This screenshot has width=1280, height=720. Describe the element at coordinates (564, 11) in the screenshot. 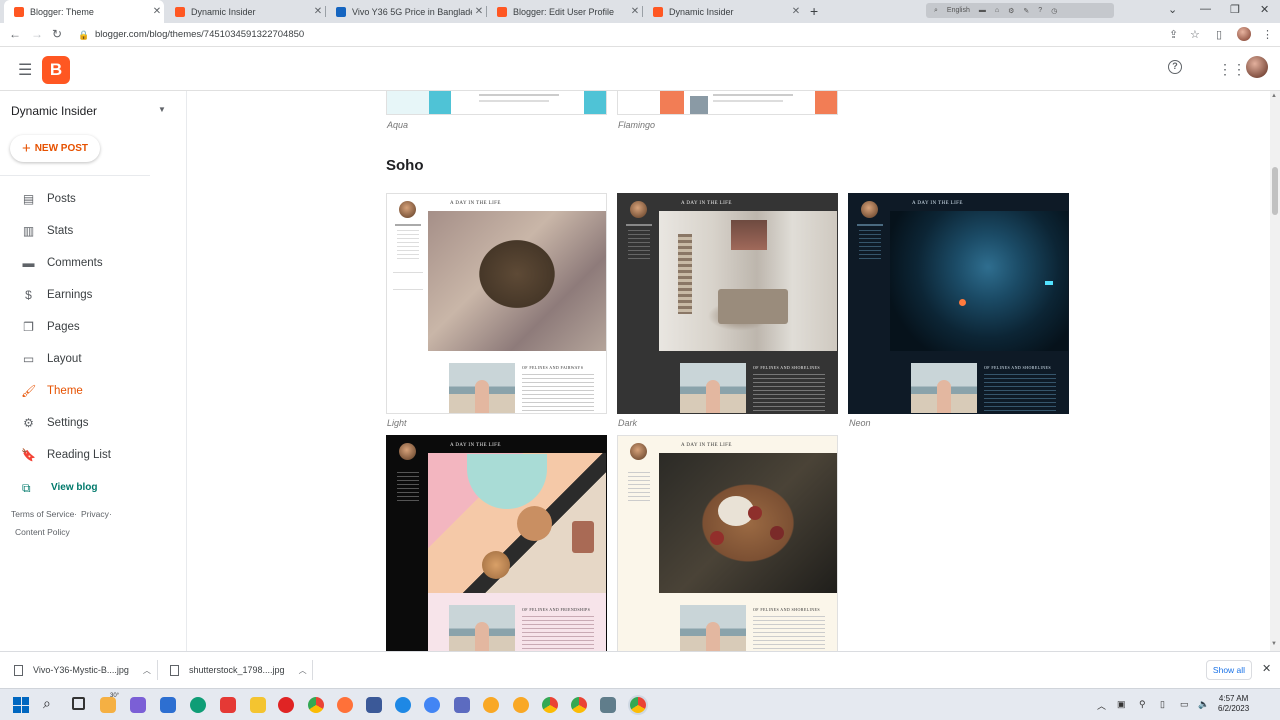

I see `browser-tab: Blogger: Edit User Profile ✕` at that location.